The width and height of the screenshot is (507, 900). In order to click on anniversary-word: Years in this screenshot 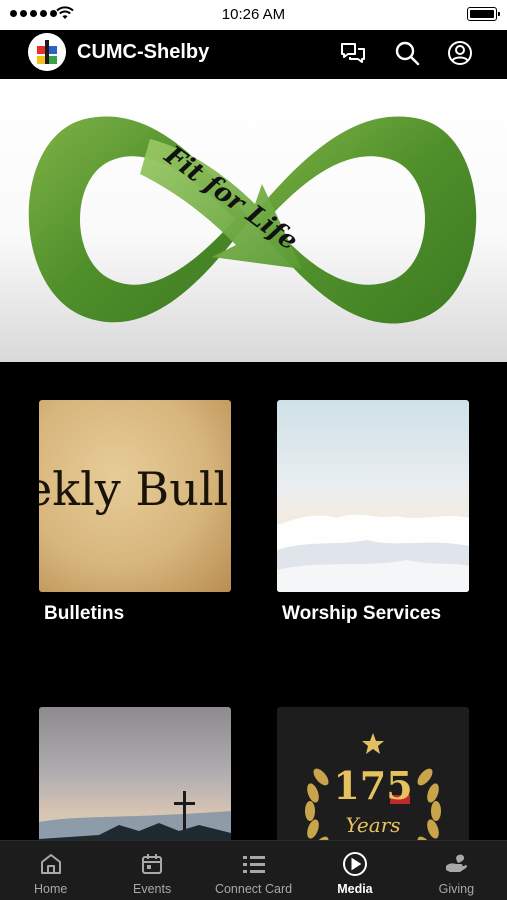, I will do `click(373, 825)`.